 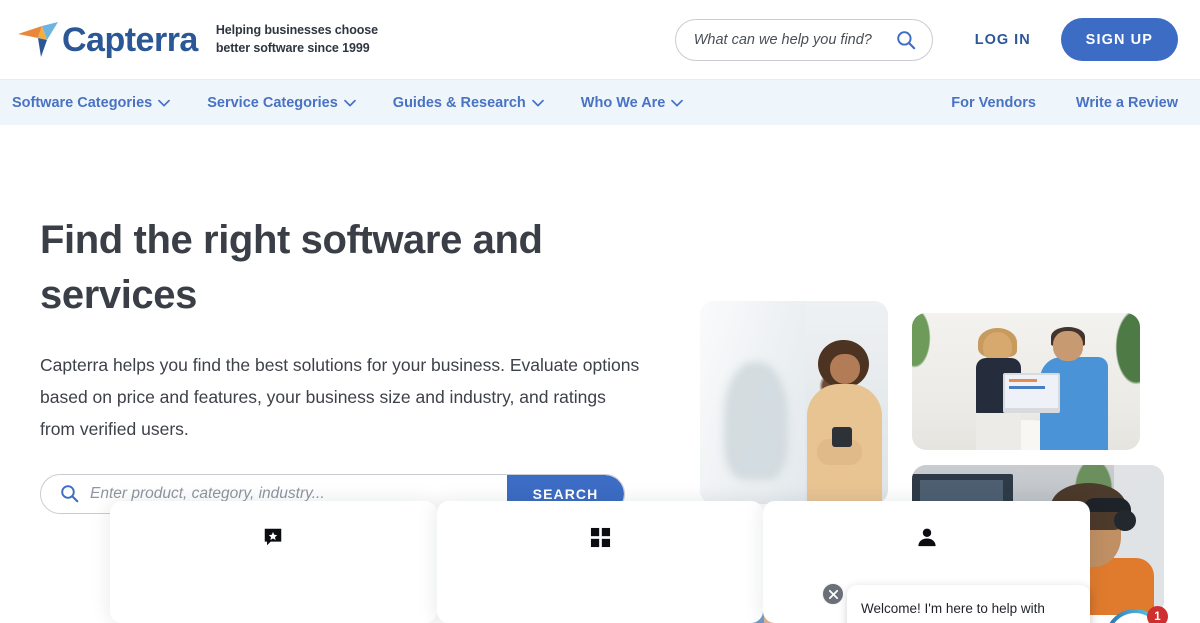 I want to click on nav-item-who-we-are: Who We Are, so click(x=632, y=103).